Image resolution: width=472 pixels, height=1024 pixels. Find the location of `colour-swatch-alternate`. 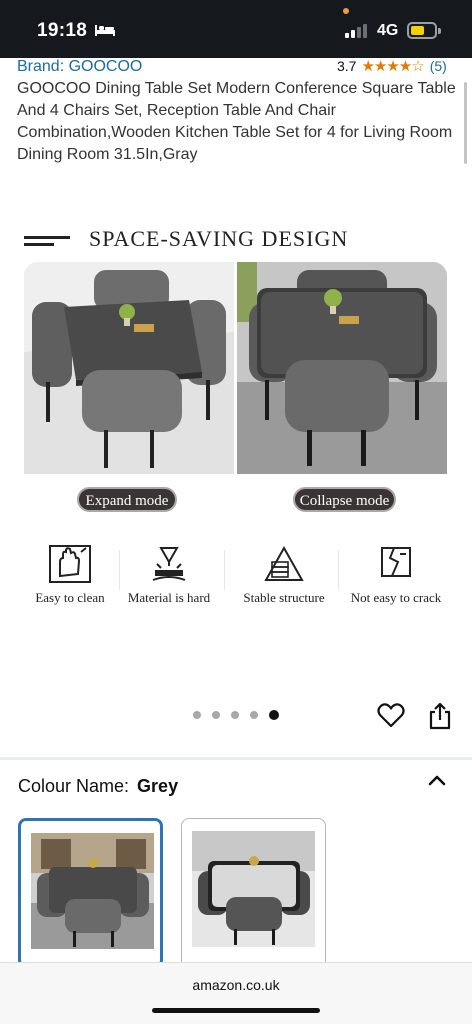

colour-swatch-alternate is located at coordinates (253, 893).